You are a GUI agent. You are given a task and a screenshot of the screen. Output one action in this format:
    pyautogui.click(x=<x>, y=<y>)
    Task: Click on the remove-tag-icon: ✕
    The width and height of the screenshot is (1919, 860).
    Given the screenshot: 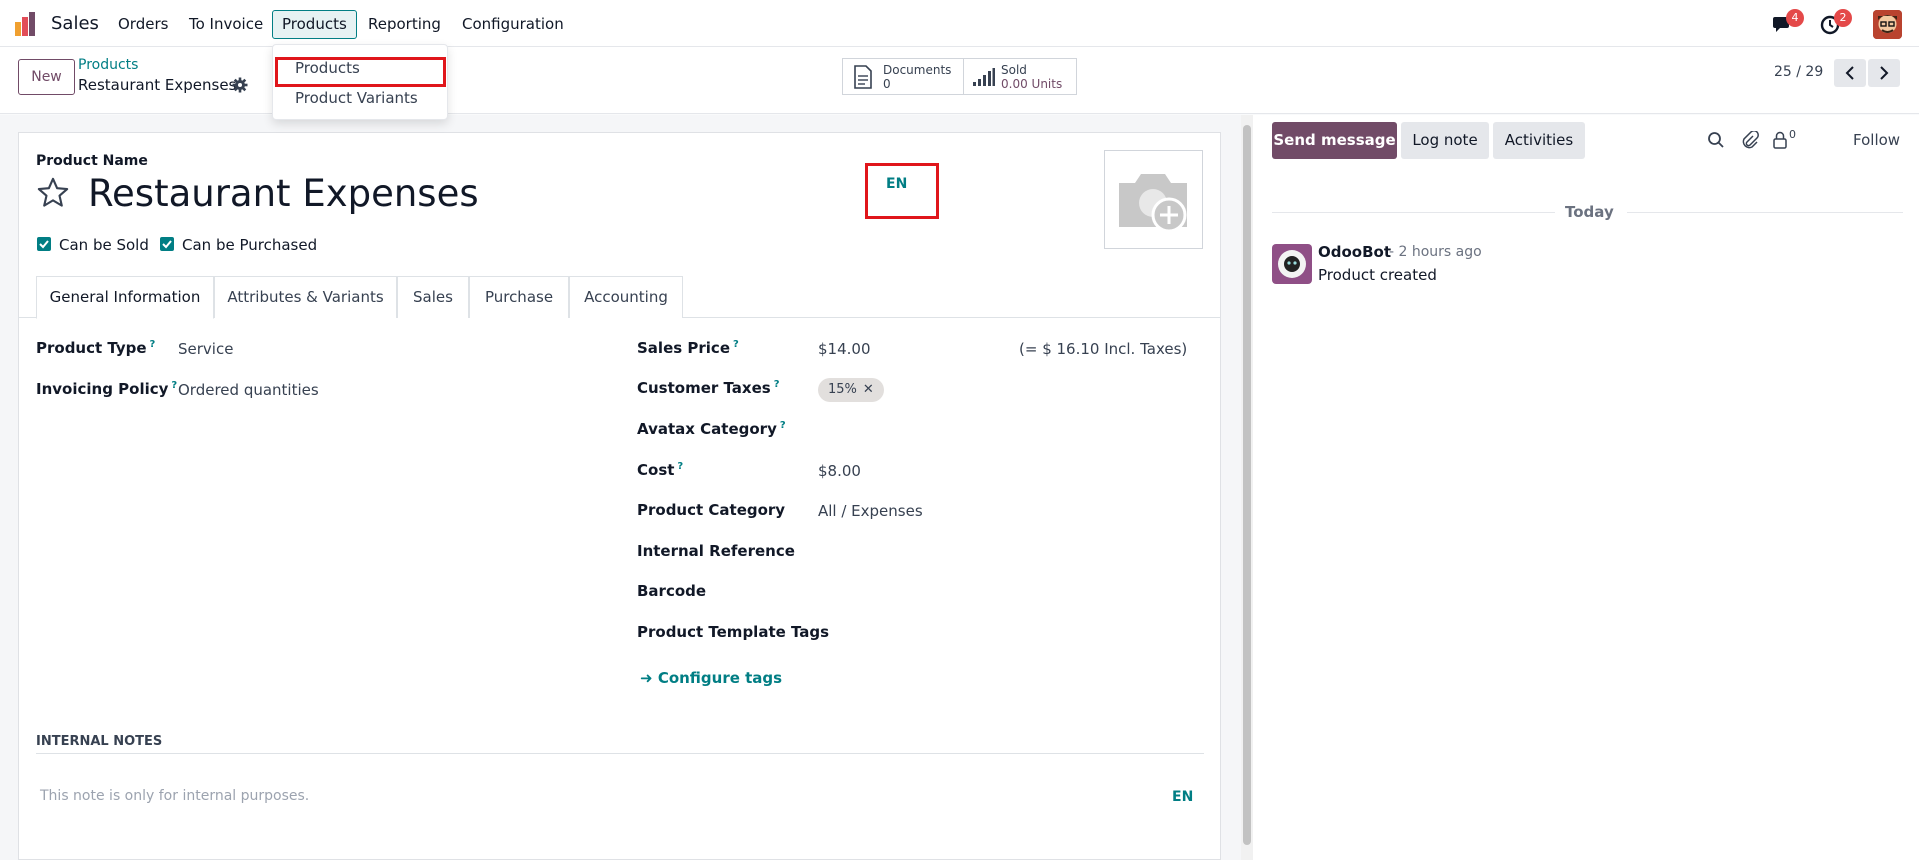 What is the action you would take?
    pyautogui.click(x=868, y=389)
    